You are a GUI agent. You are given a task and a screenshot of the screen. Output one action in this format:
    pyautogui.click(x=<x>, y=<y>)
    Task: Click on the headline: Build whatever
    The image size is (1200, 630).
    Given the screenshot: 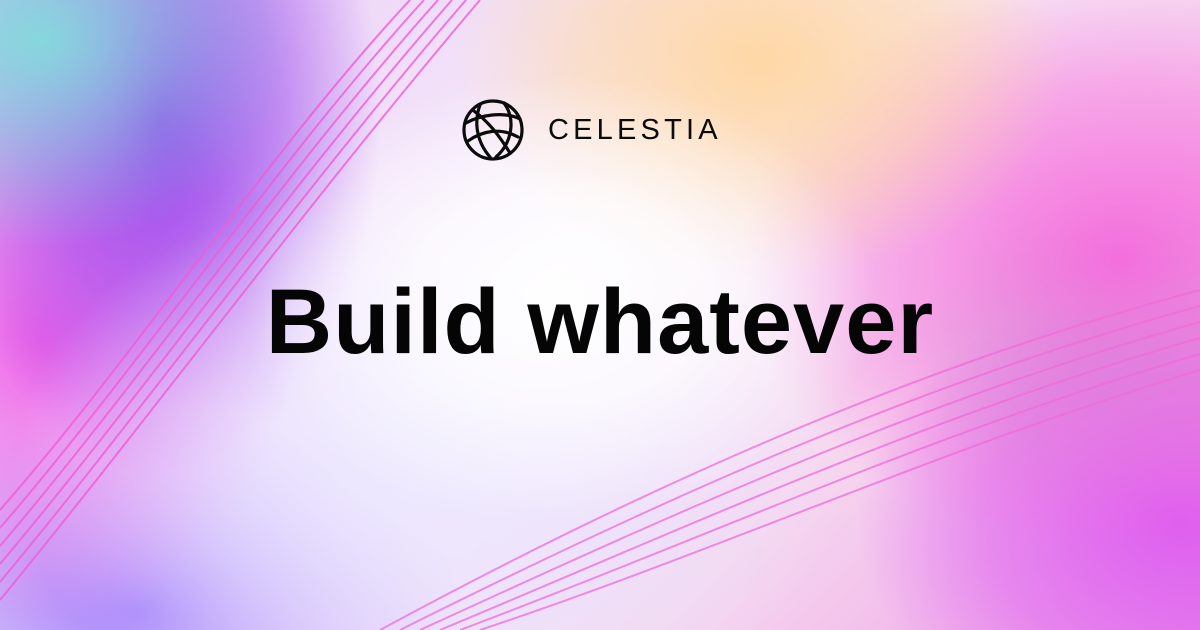 What is the action you would take?
    pyautogui.click(x=600, y=322)
    